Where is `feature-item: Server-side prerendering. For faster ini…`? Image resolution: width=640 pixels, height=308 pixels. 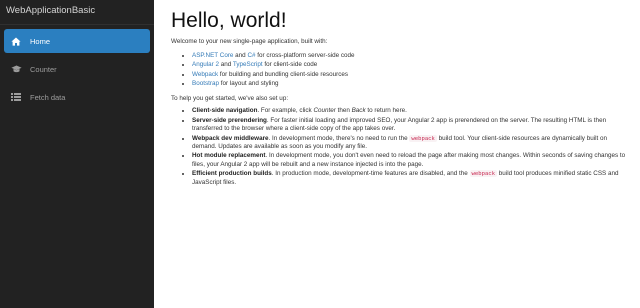 feature-item: Server-side prerendering. For faster ini… is located at coordinates (412, 125).